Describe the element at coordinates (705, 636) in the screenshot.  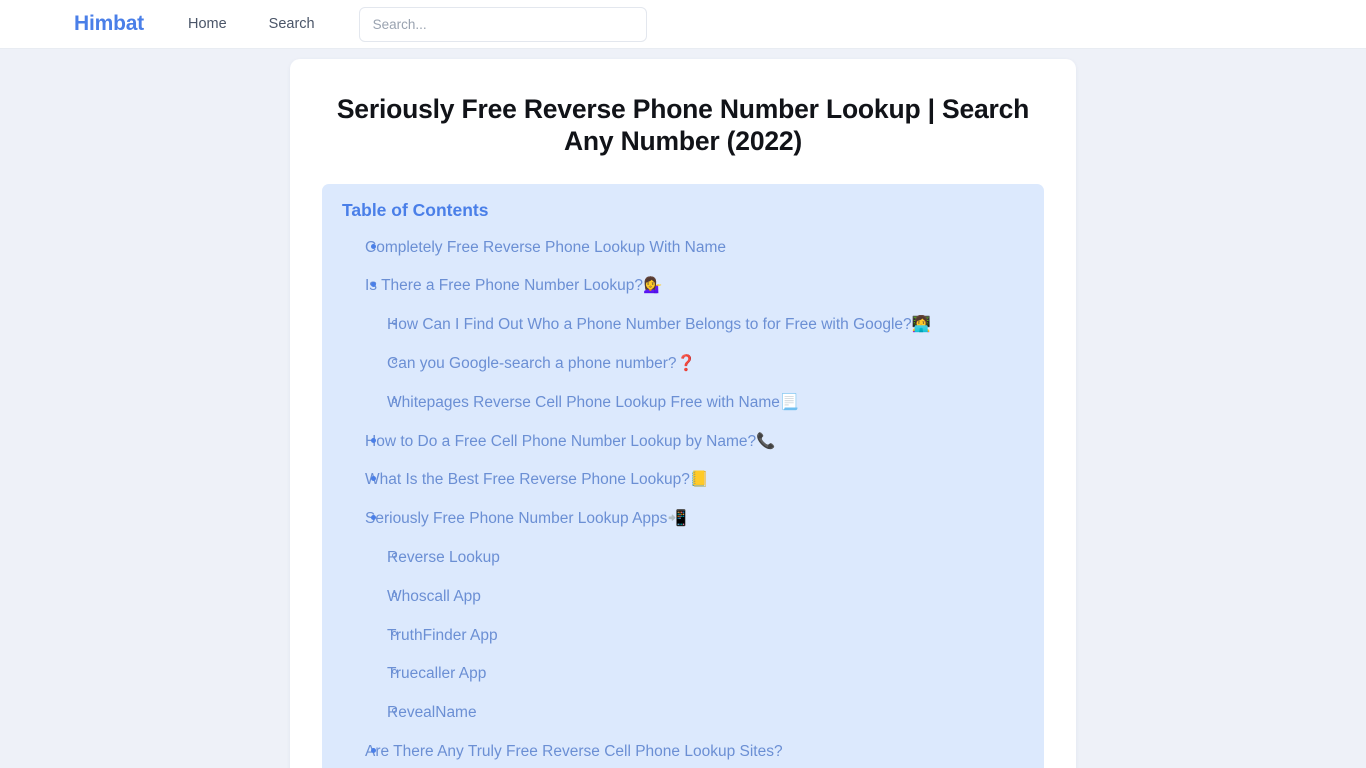
I see `toc-row: TruthFinder App` at that location.